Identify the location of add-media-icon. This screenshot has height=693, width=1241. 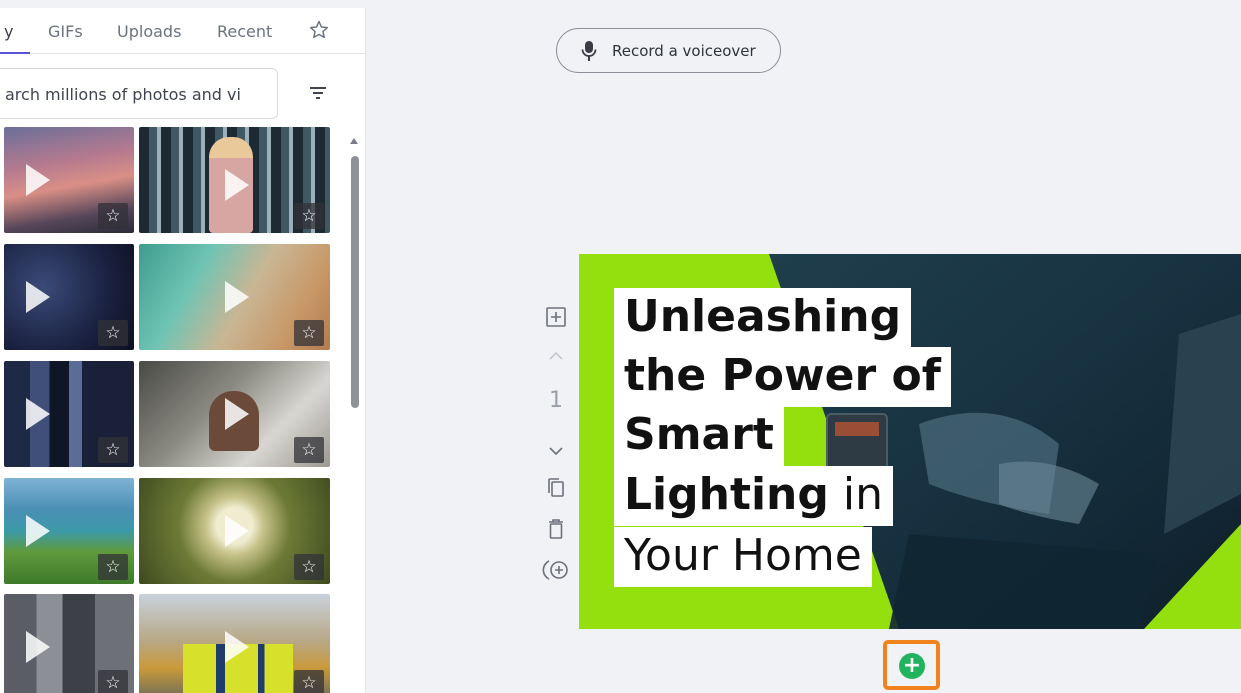
(556, 570).